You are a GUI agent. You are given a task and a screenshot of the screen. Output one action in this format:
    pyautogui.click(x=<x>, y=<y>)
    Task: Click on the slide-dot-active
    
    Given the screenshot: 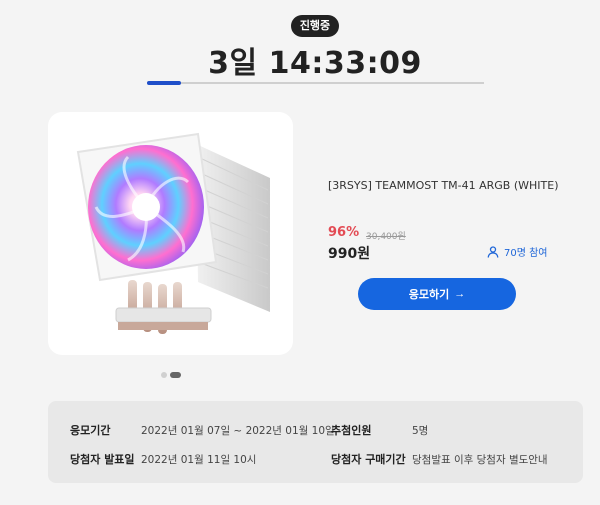 What is the action you would take?
    pyautogui.click(x=175, y=374)
    